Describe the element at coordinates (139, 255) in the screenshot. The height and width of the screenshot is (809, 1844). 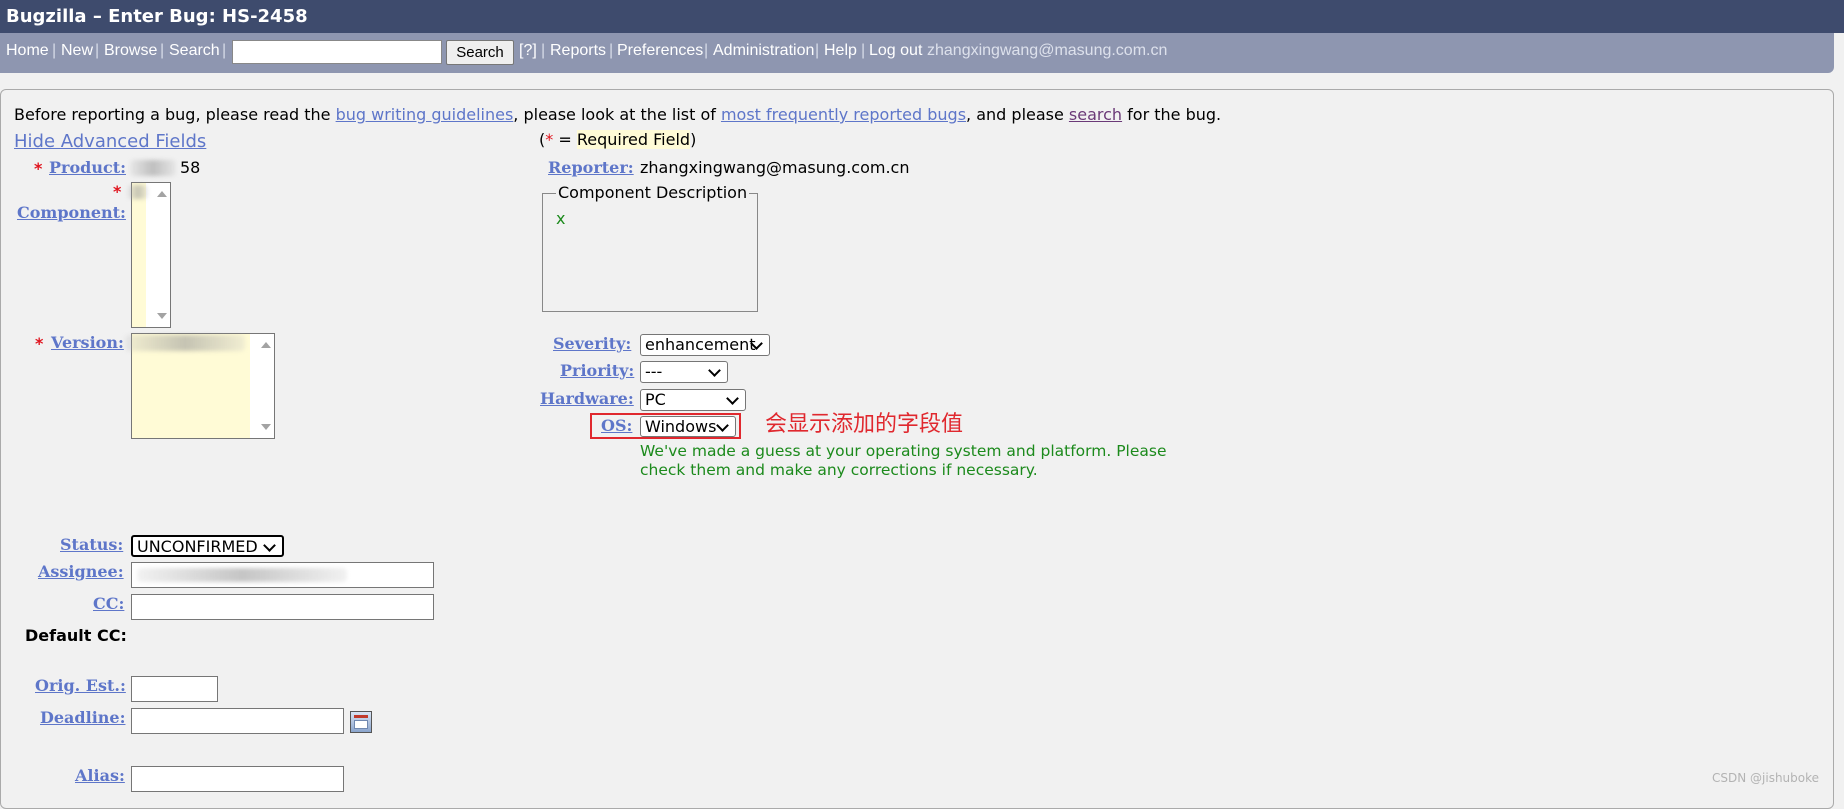
I see `component-listbox-selected` at that location.